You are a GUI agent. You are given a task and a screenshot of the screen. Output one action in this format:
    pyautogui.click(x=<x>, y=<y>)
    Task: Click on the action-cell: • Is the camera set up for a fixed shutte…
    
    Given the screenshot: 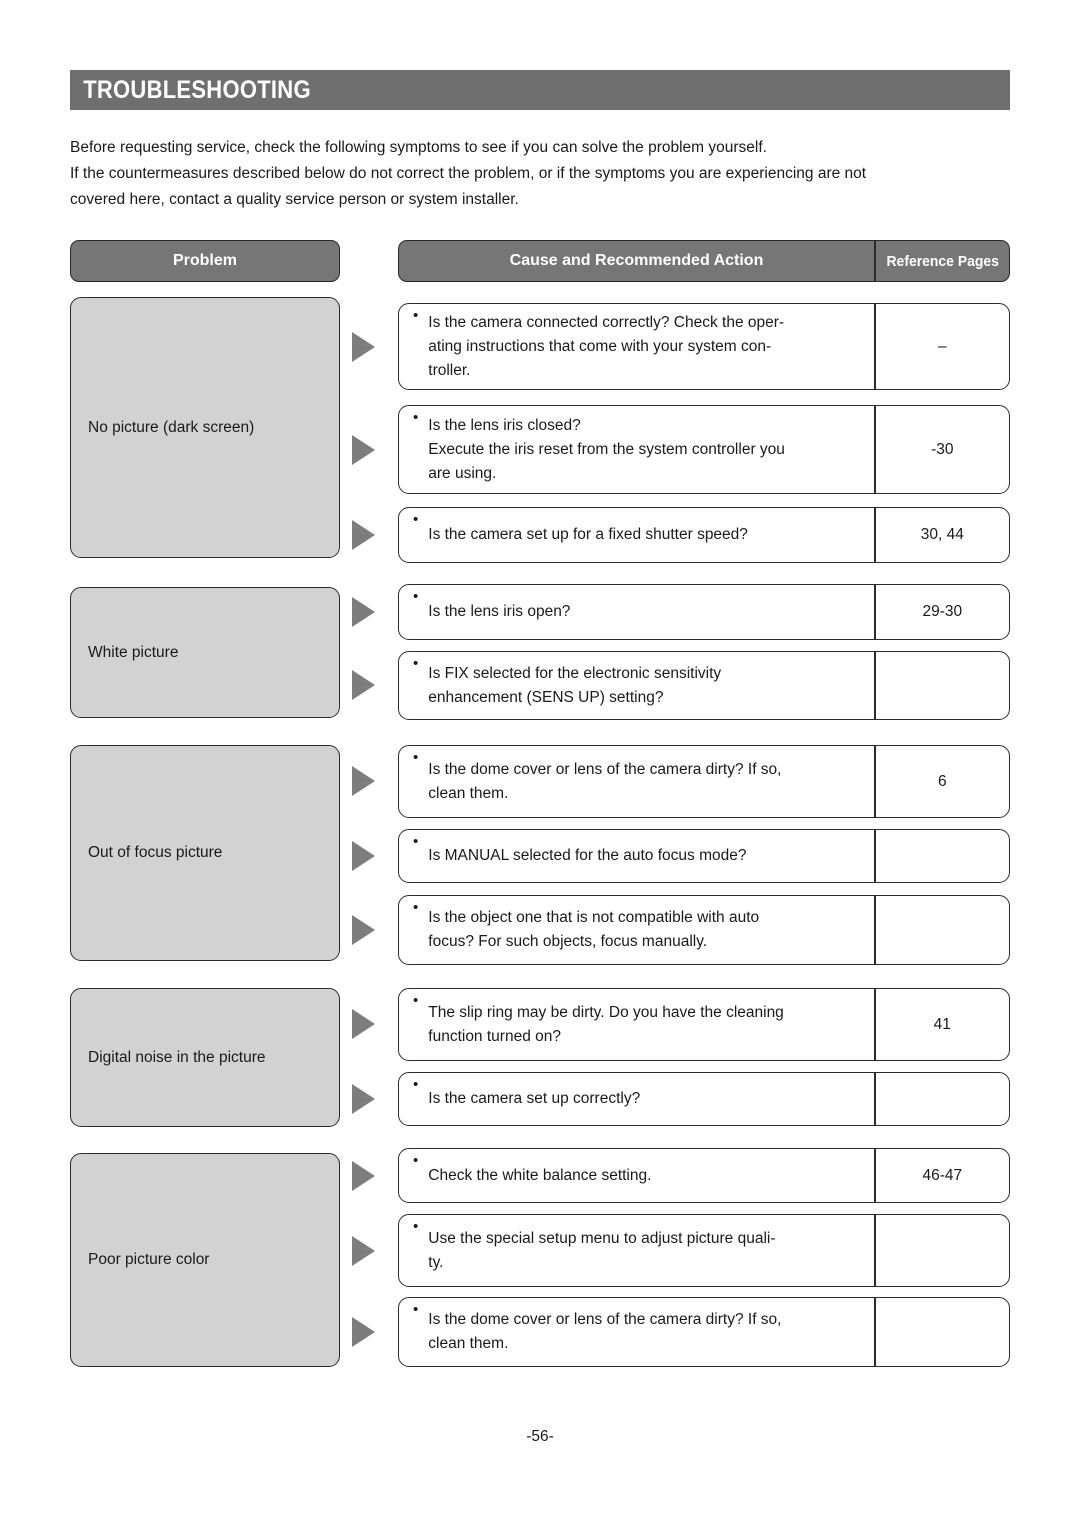 What is the action you would take?
    pyautogui.click(x=636, y=535)
    